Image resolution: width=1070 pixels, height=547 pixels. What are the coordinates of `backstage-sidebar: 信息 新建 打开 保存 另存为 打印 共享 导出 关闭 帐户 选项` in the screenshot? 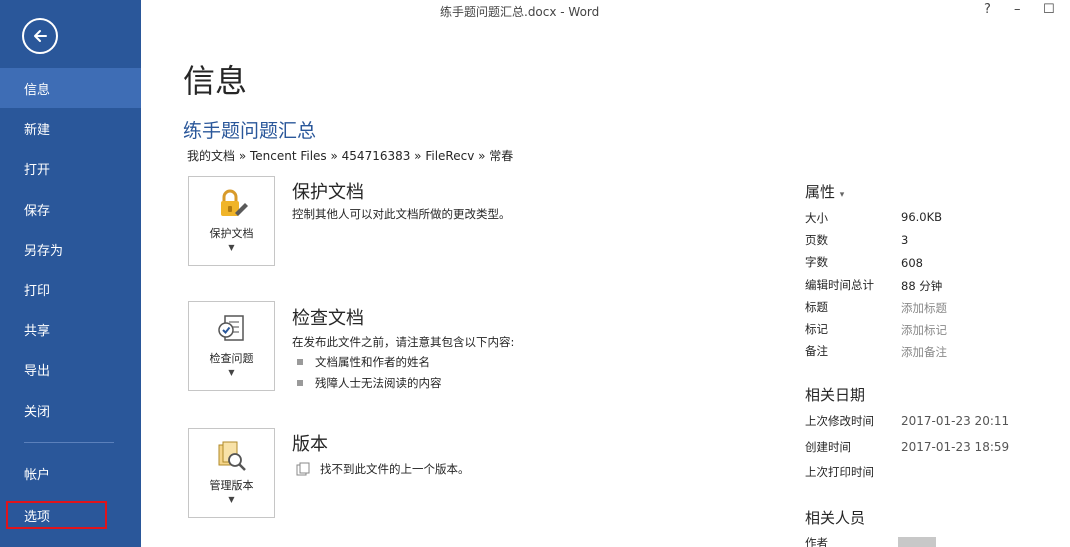 It's located at (70, 273).